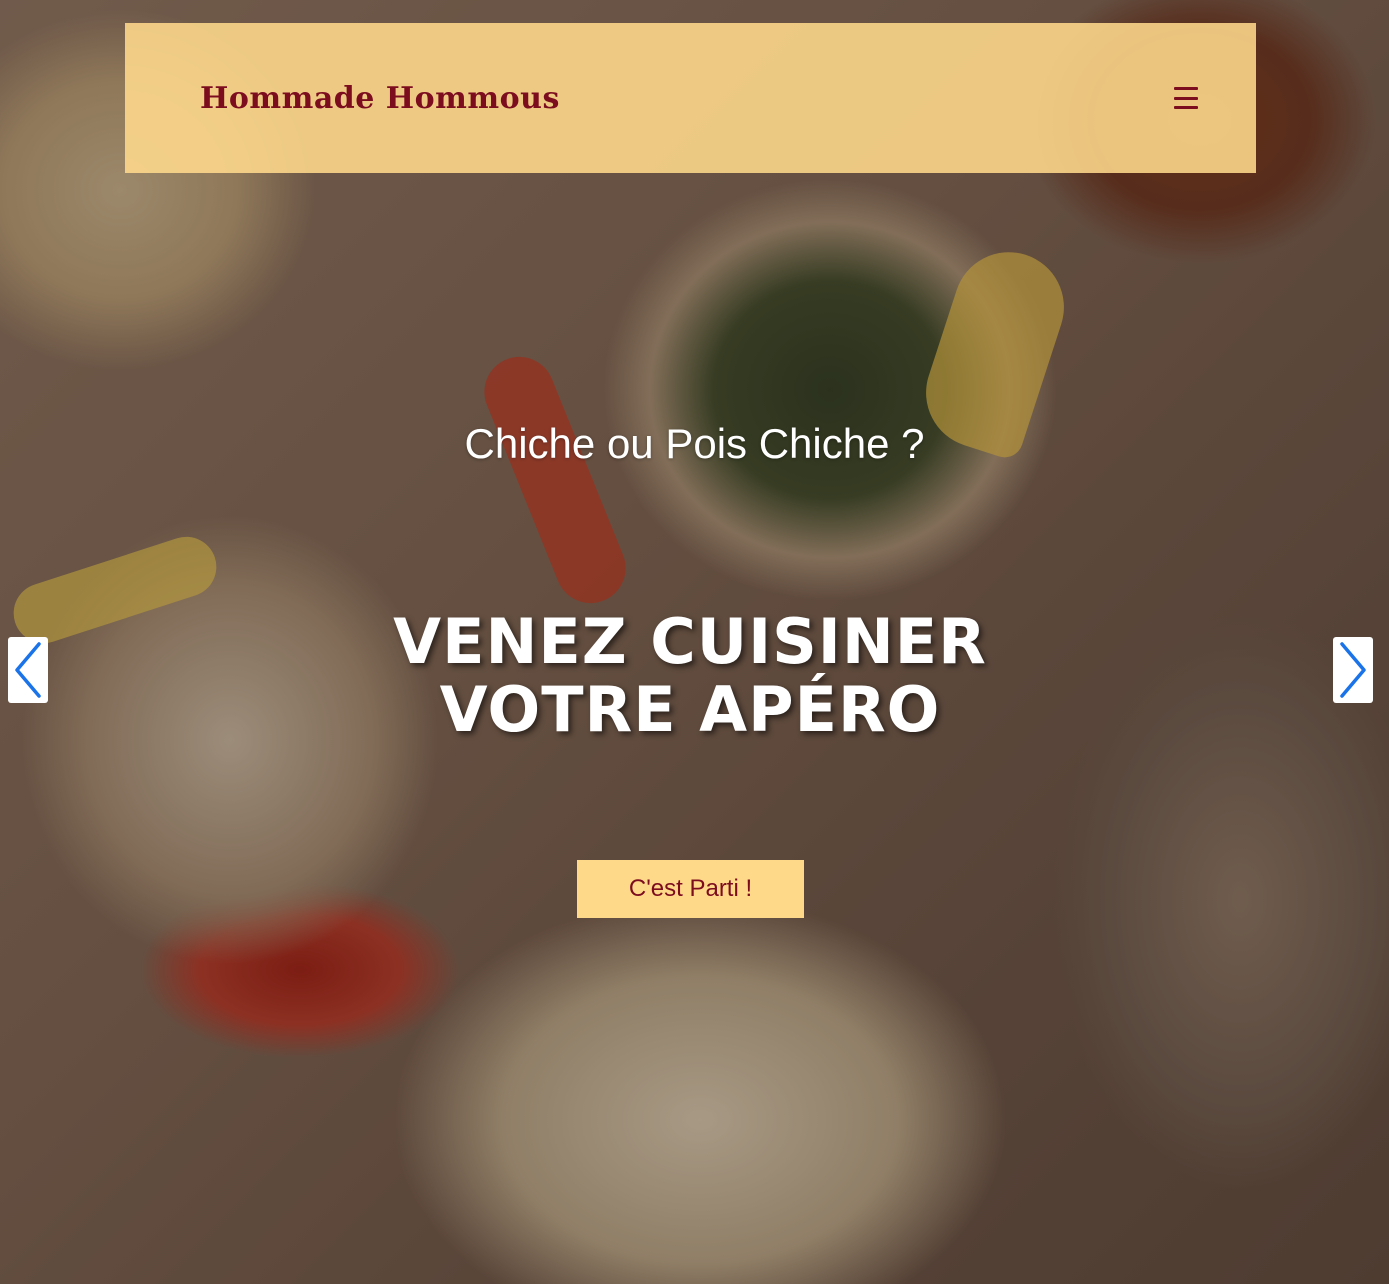 This screenshot has height=1284, width=1389. Describe the element at coordinates (690, 889) in the screenshot. I see `cta-button: C'est Parti !` at that location.